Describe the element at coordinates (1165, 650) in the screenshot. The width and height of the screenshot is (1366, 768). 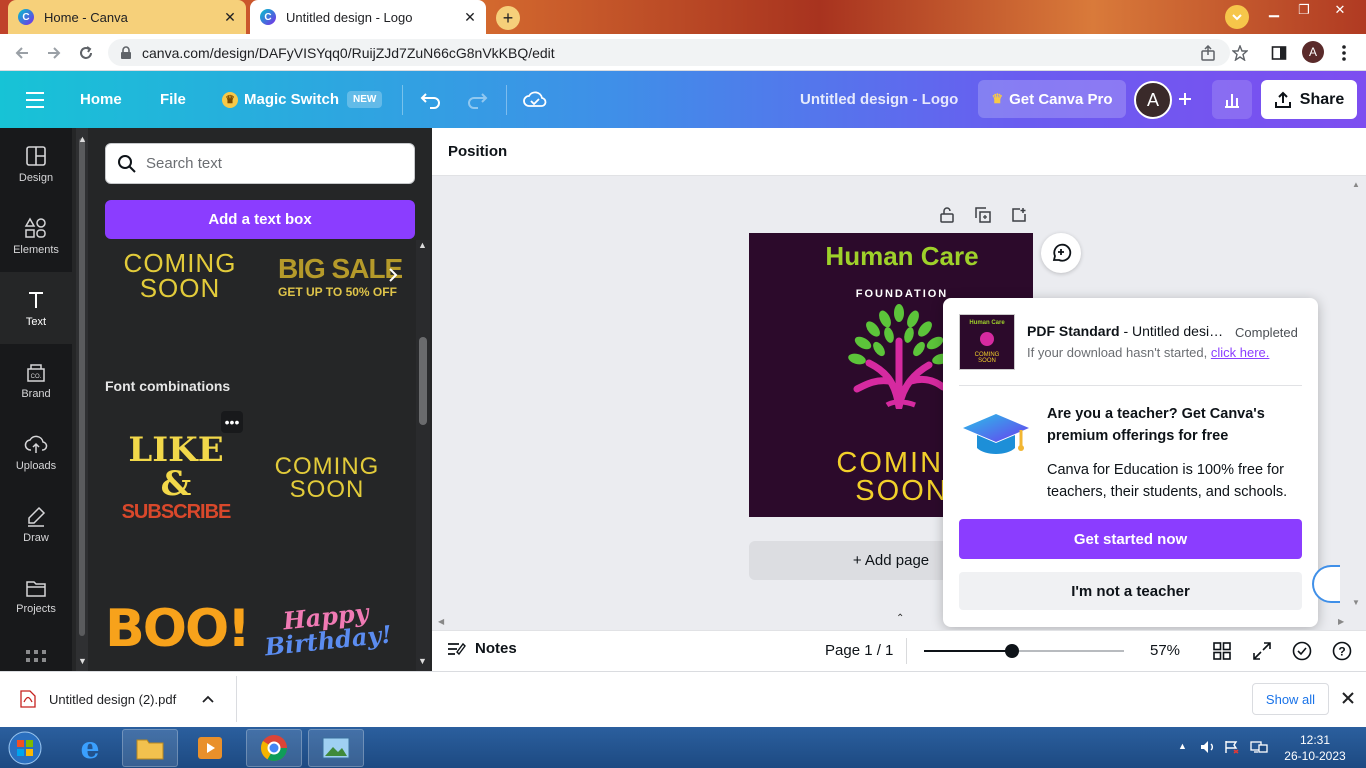
I see `zoom-level: 57%` at that location.